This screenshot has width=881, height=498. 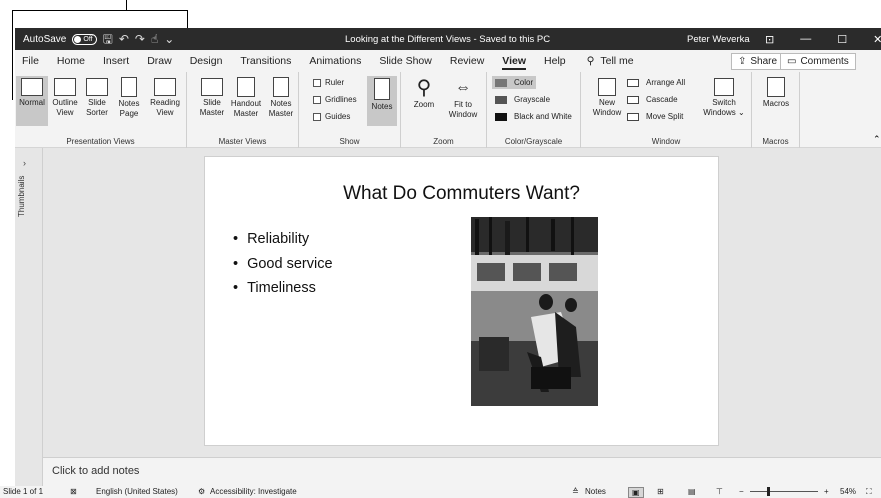 What do you see at coordinates (246, 97) in the screenshot?
I see `handout-master-button: Handout Master` at bounding box center [246, 97].